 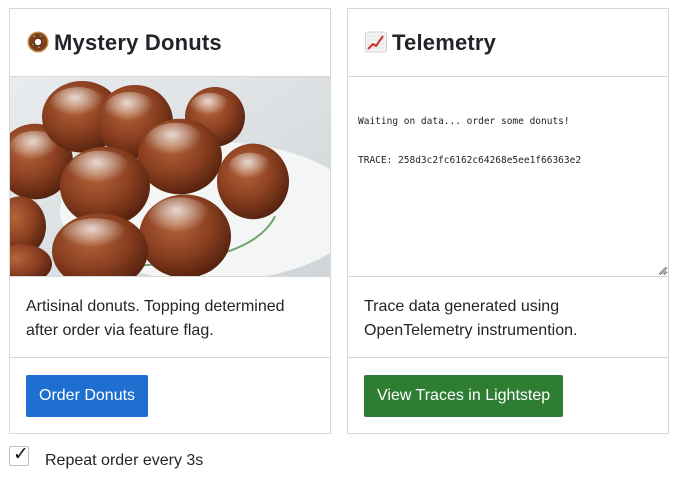 I want to click on donuts-card-header: Mystery Donuts, so click(x=170, y=43).